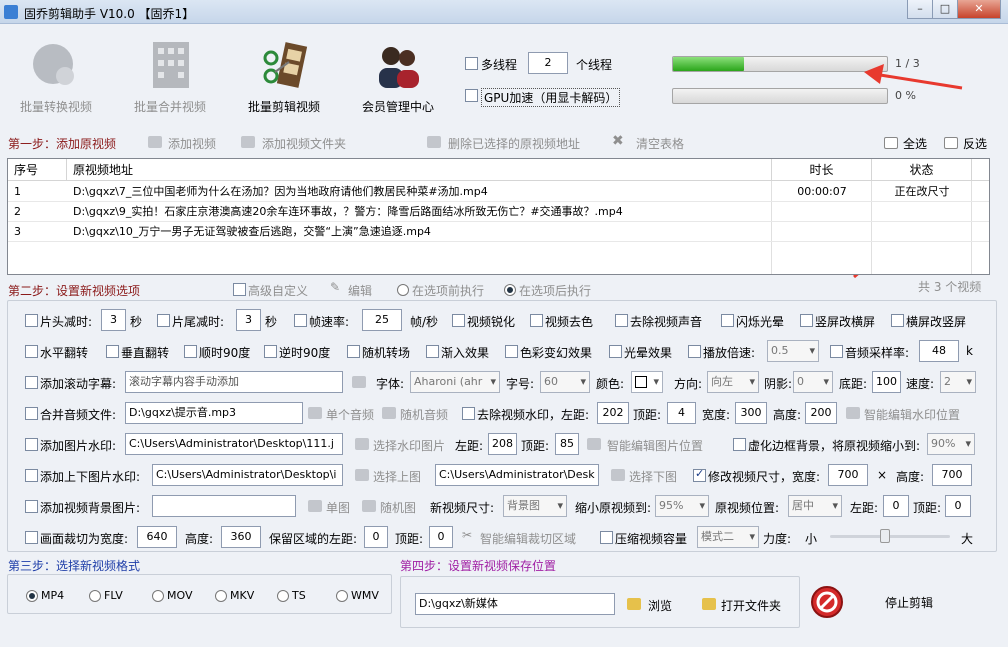 Image resolution: width=1008 pixels, height=647 pixels. What do you see at coordinates (915, 143) in the screenshot?
I see `select-all-button: 全选` at bounding box center [915, 143].